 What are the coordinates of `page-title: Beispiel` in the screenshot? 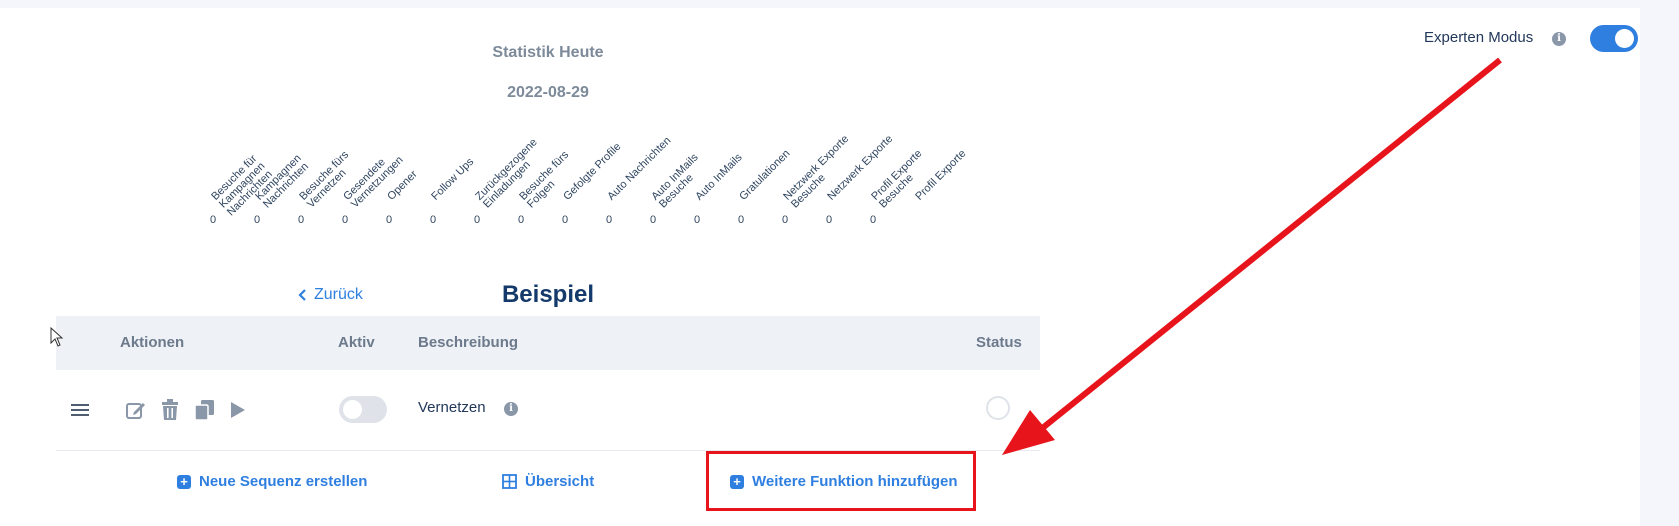 It's located at (548, 294).